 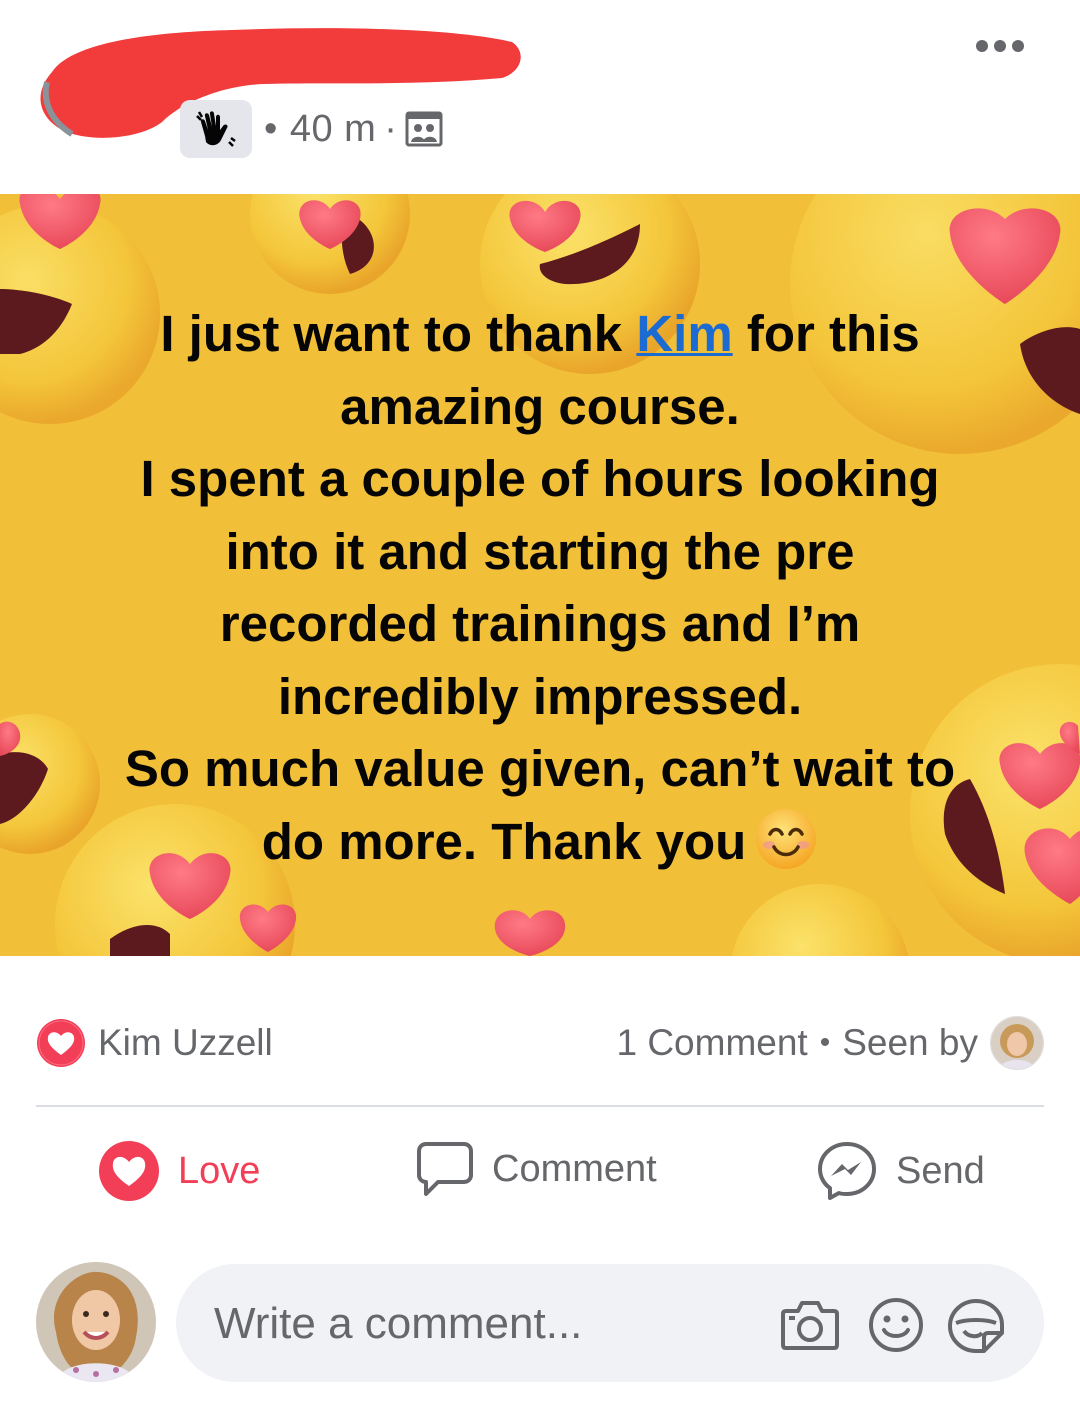 I want to click on post-line-3: I spent a couple of hours looking, so click(x=540, y=478).